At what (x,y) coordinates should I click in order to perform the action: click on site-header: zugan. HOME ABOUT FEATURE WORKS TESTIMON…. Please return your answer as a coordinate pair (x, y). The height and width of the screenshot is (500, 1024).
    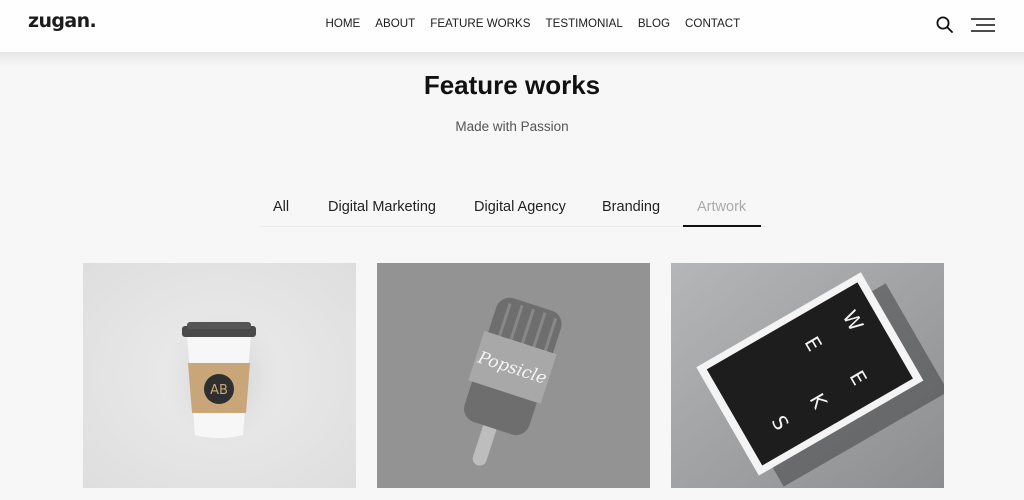
    Looking at the image, I should click on (512, 26).